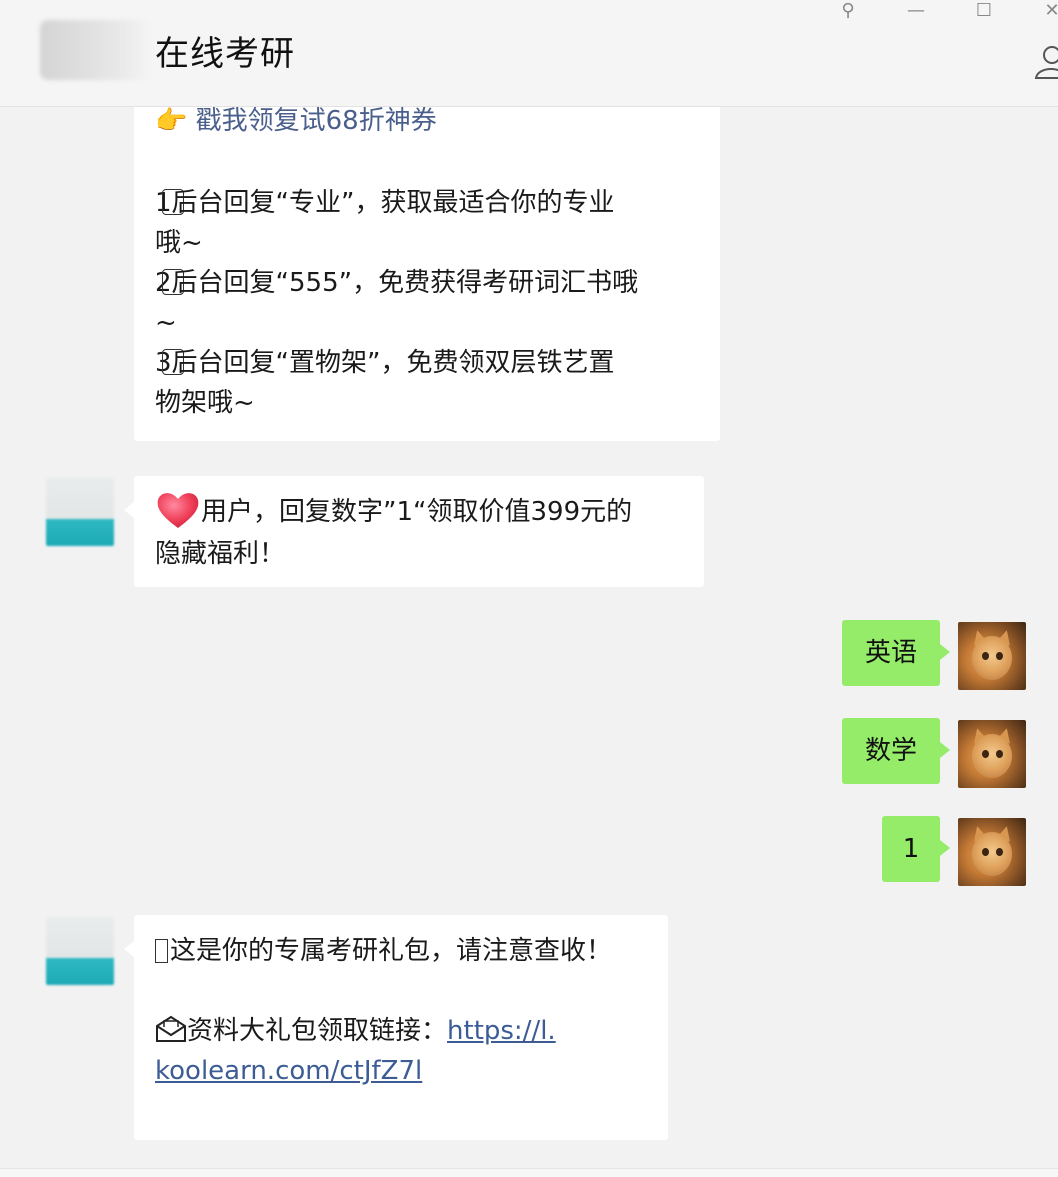 The height and width of the screenshot is (1177, 1058). Describe the element at coordinates (529, 53) in the screenshot. I see `title-bar: 在线考研 ⚲ — ☐ ✕` at that location.